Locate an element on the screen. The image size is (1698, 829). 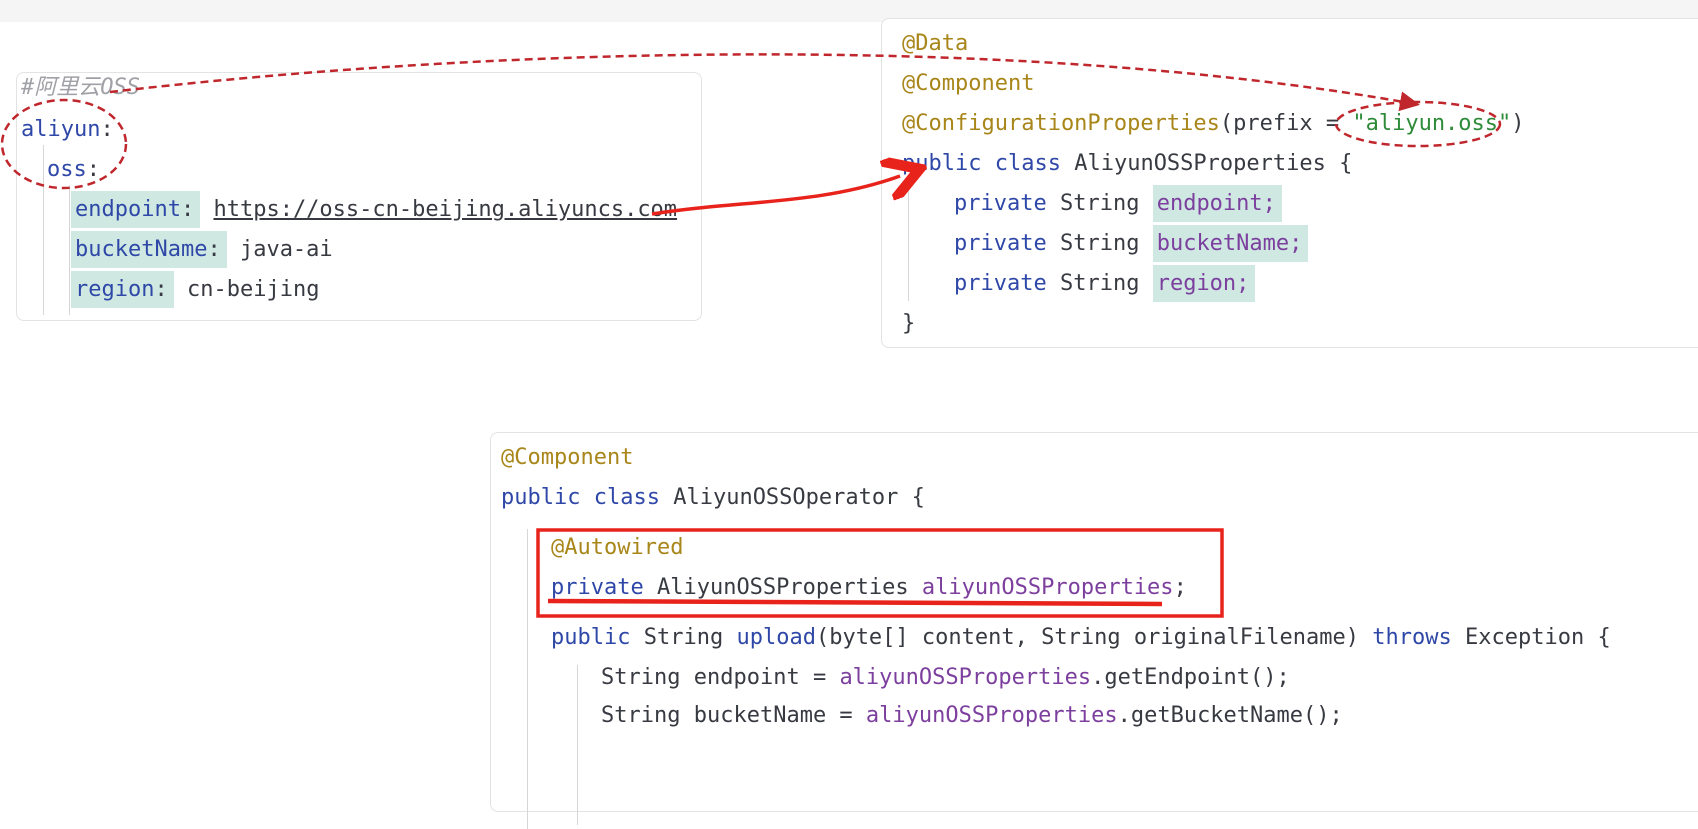
prefix-value: "aliyun.oss" is located at coordinates (1432, 123).